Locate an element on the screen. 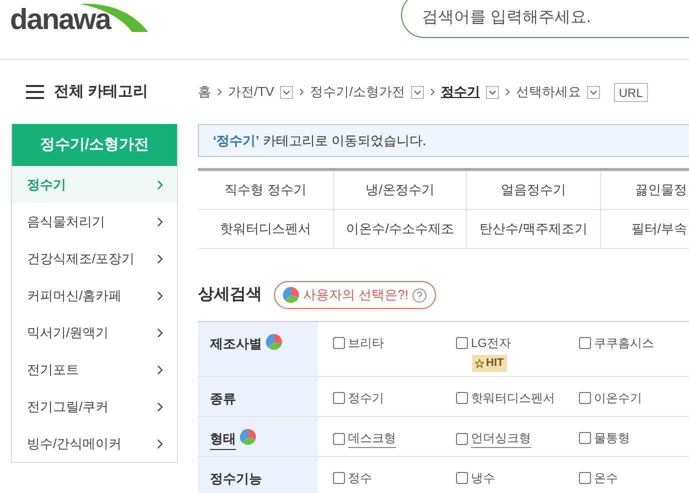  breadcrumb-link: 홈 is located at coordinates (204, 92).